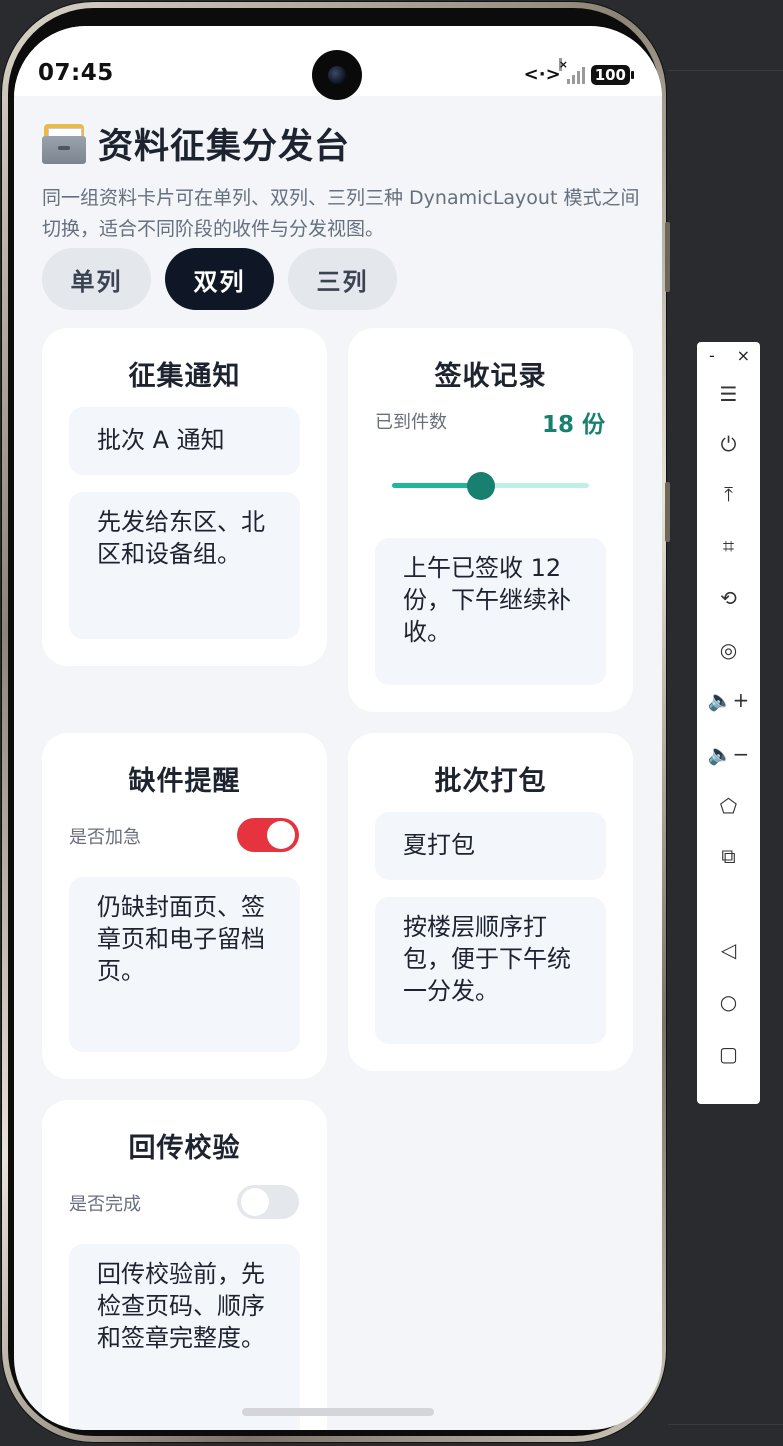 The width and height of the screenshot is (783, 1446). I want to click on tab-double-column: 双列, so click(219, 279).